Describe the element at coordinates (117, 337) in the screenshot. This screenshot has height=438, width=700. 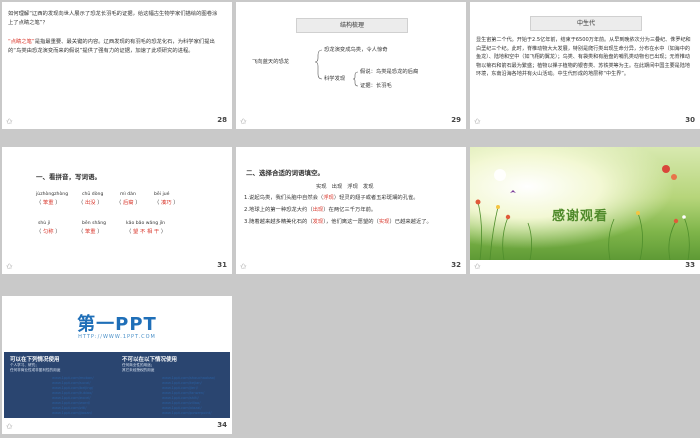
I see `brand-url: HTTP://WWW.1PPT.COM` at that location.